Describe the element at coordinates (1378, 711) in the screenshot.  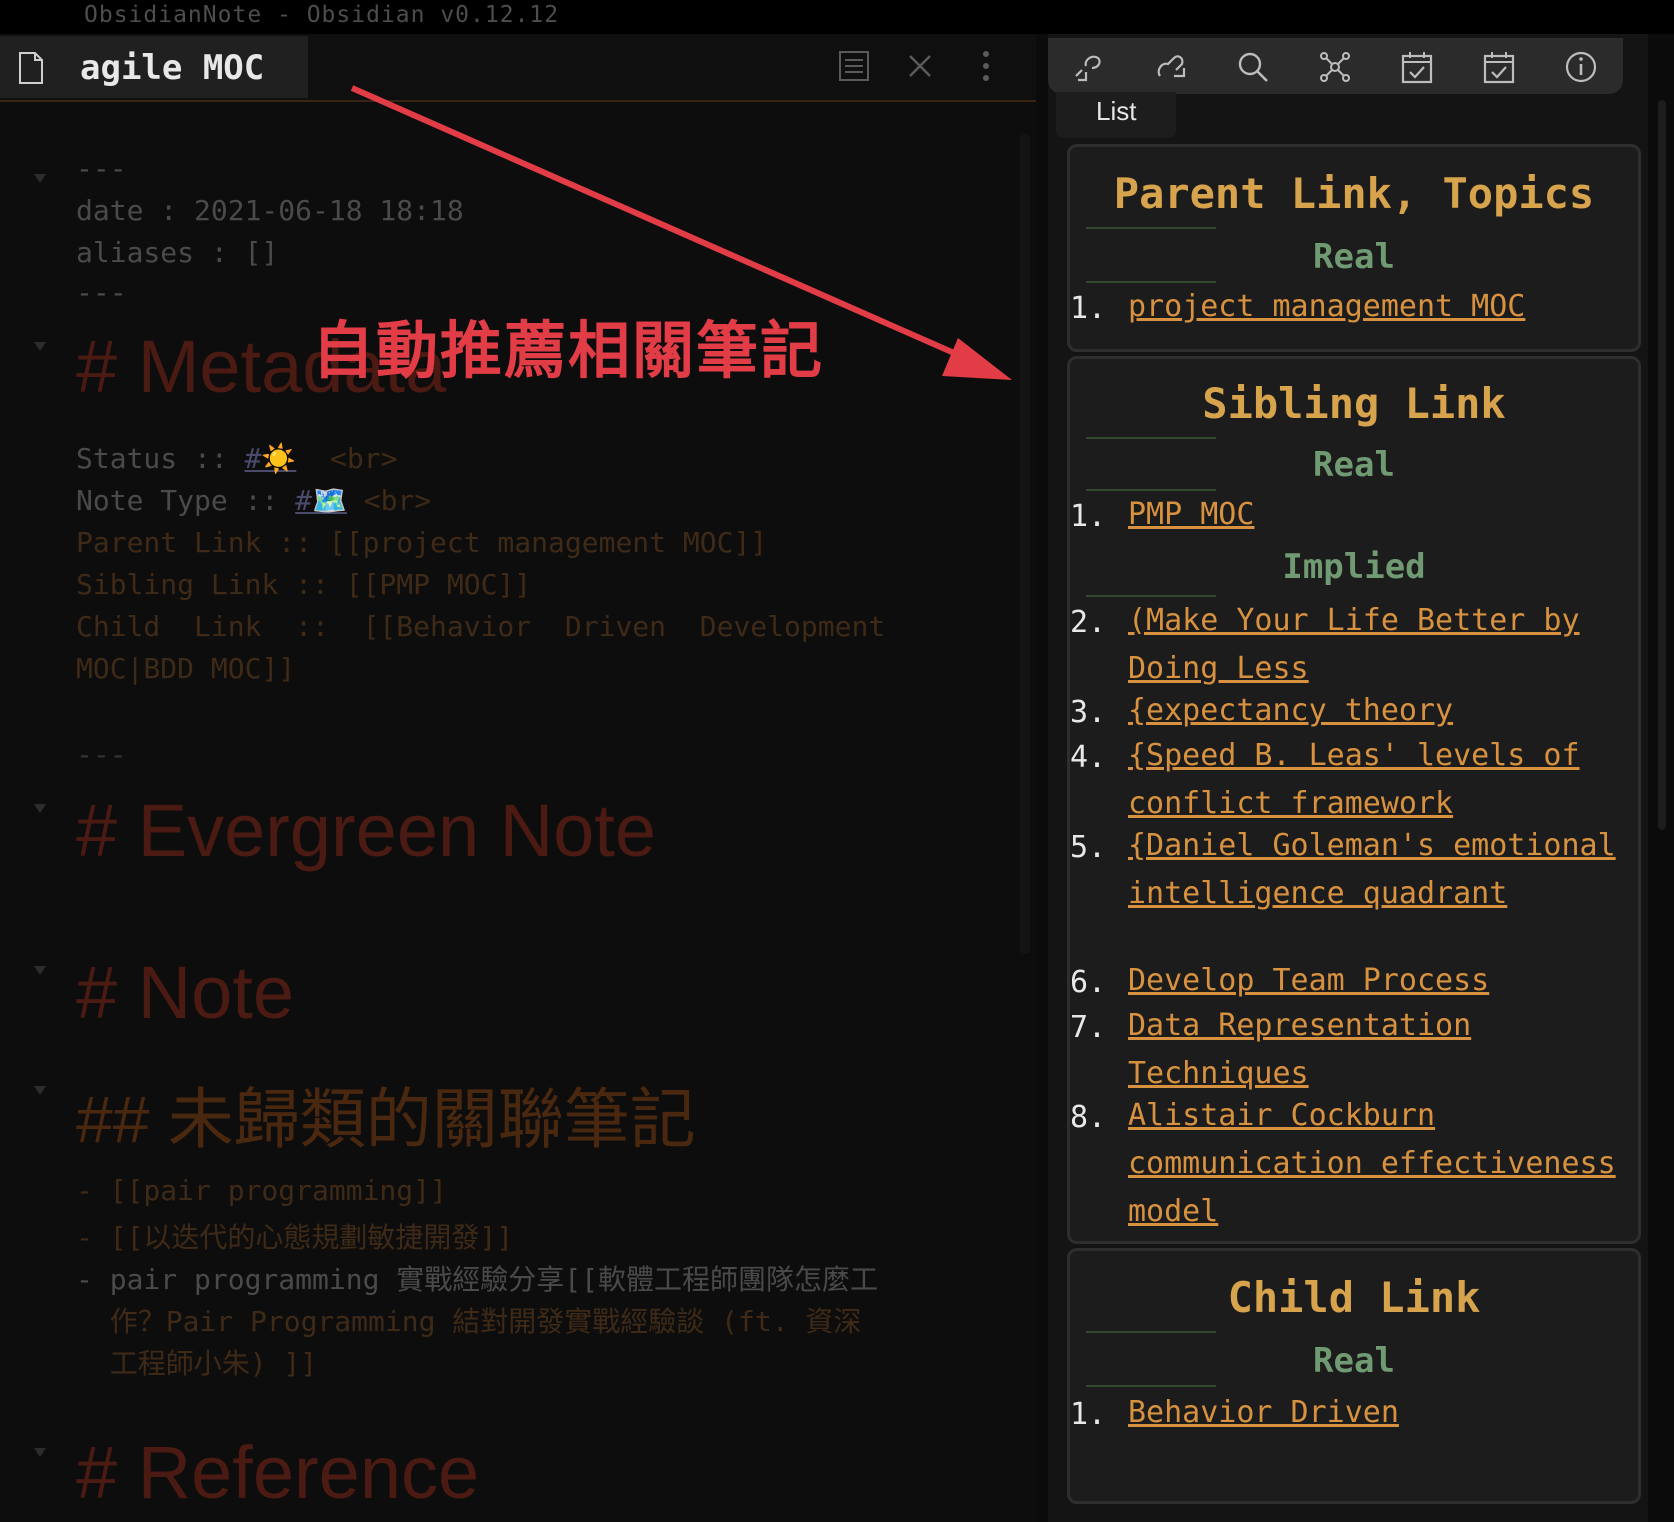
I see `implied-link-item: {expectancy theory` at that location.